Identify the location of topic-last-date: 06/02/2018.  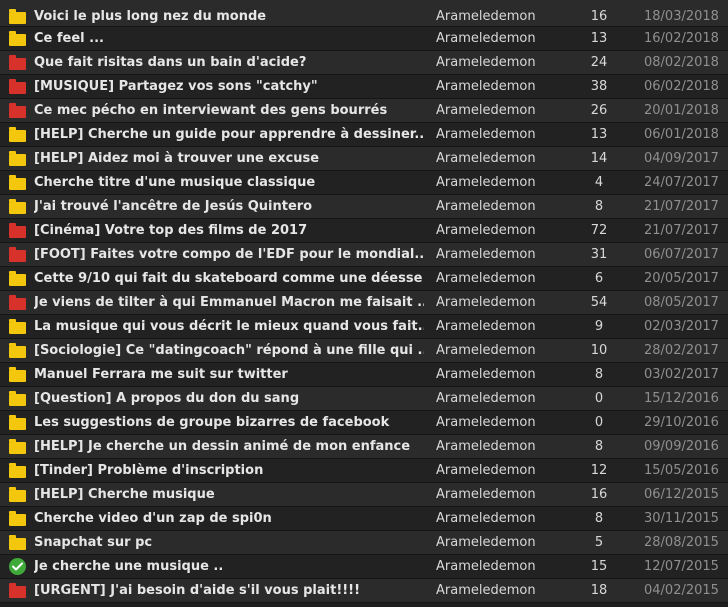
(681, 86).